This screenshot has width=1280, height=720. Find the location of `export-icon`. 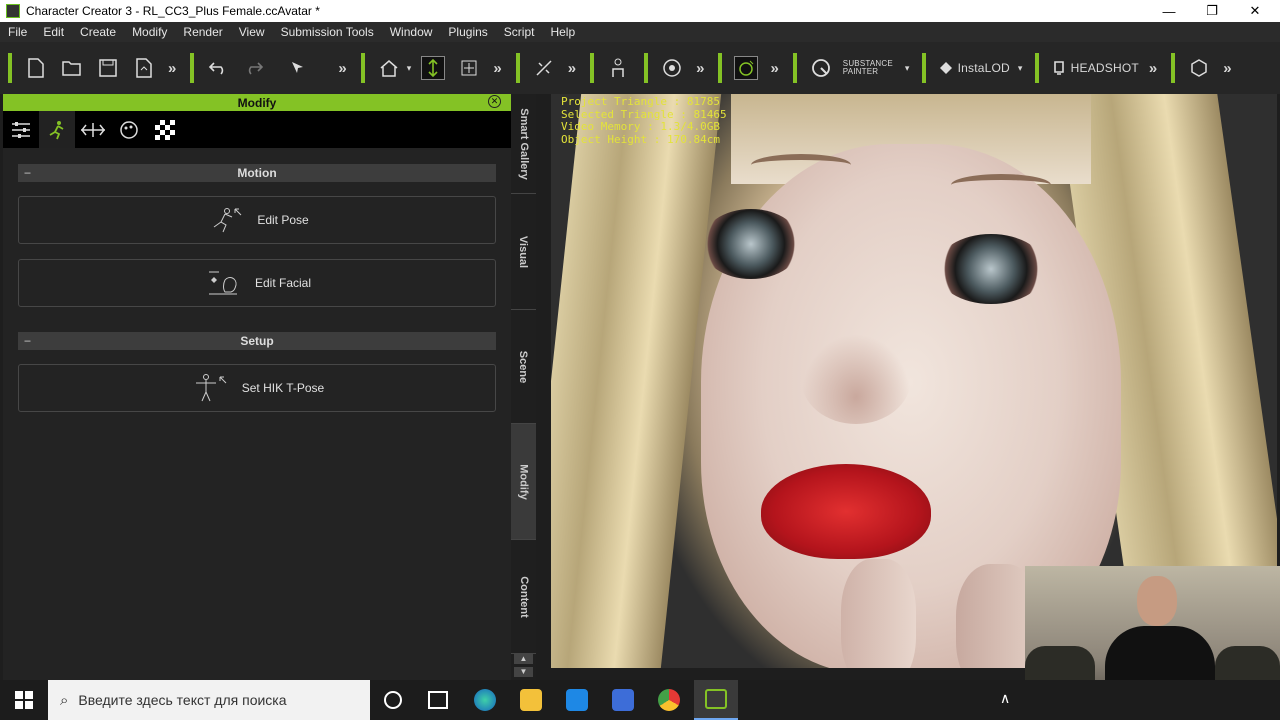

export-icon is located at coordinates (144, 68).